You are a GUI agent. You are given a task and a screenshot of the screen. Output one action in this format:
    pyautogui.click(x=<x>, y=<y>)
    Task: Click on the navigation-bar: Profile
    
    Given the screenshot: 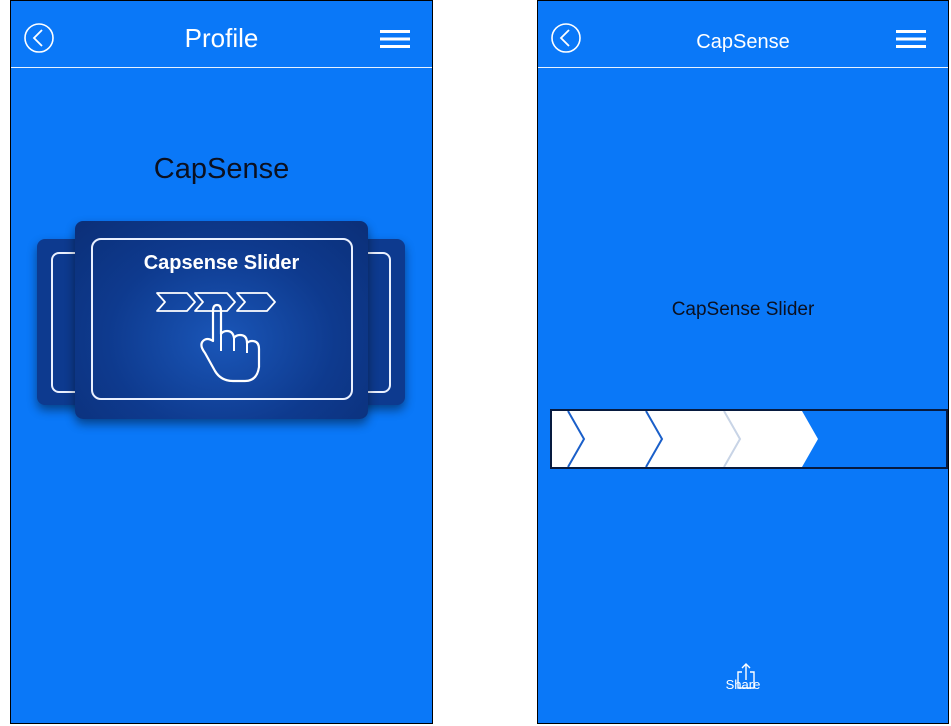 What is the action you would take?
    pyautogui.click(x=221, y=34)
    